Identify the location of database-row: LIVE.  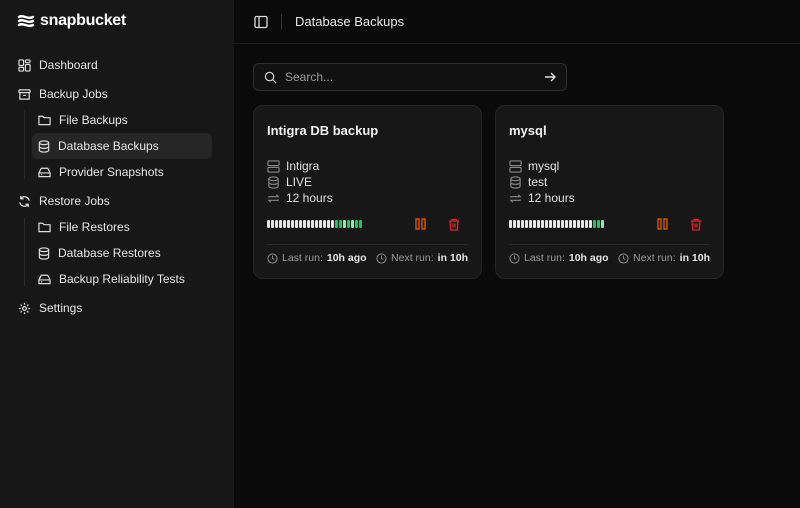
(367, 182).